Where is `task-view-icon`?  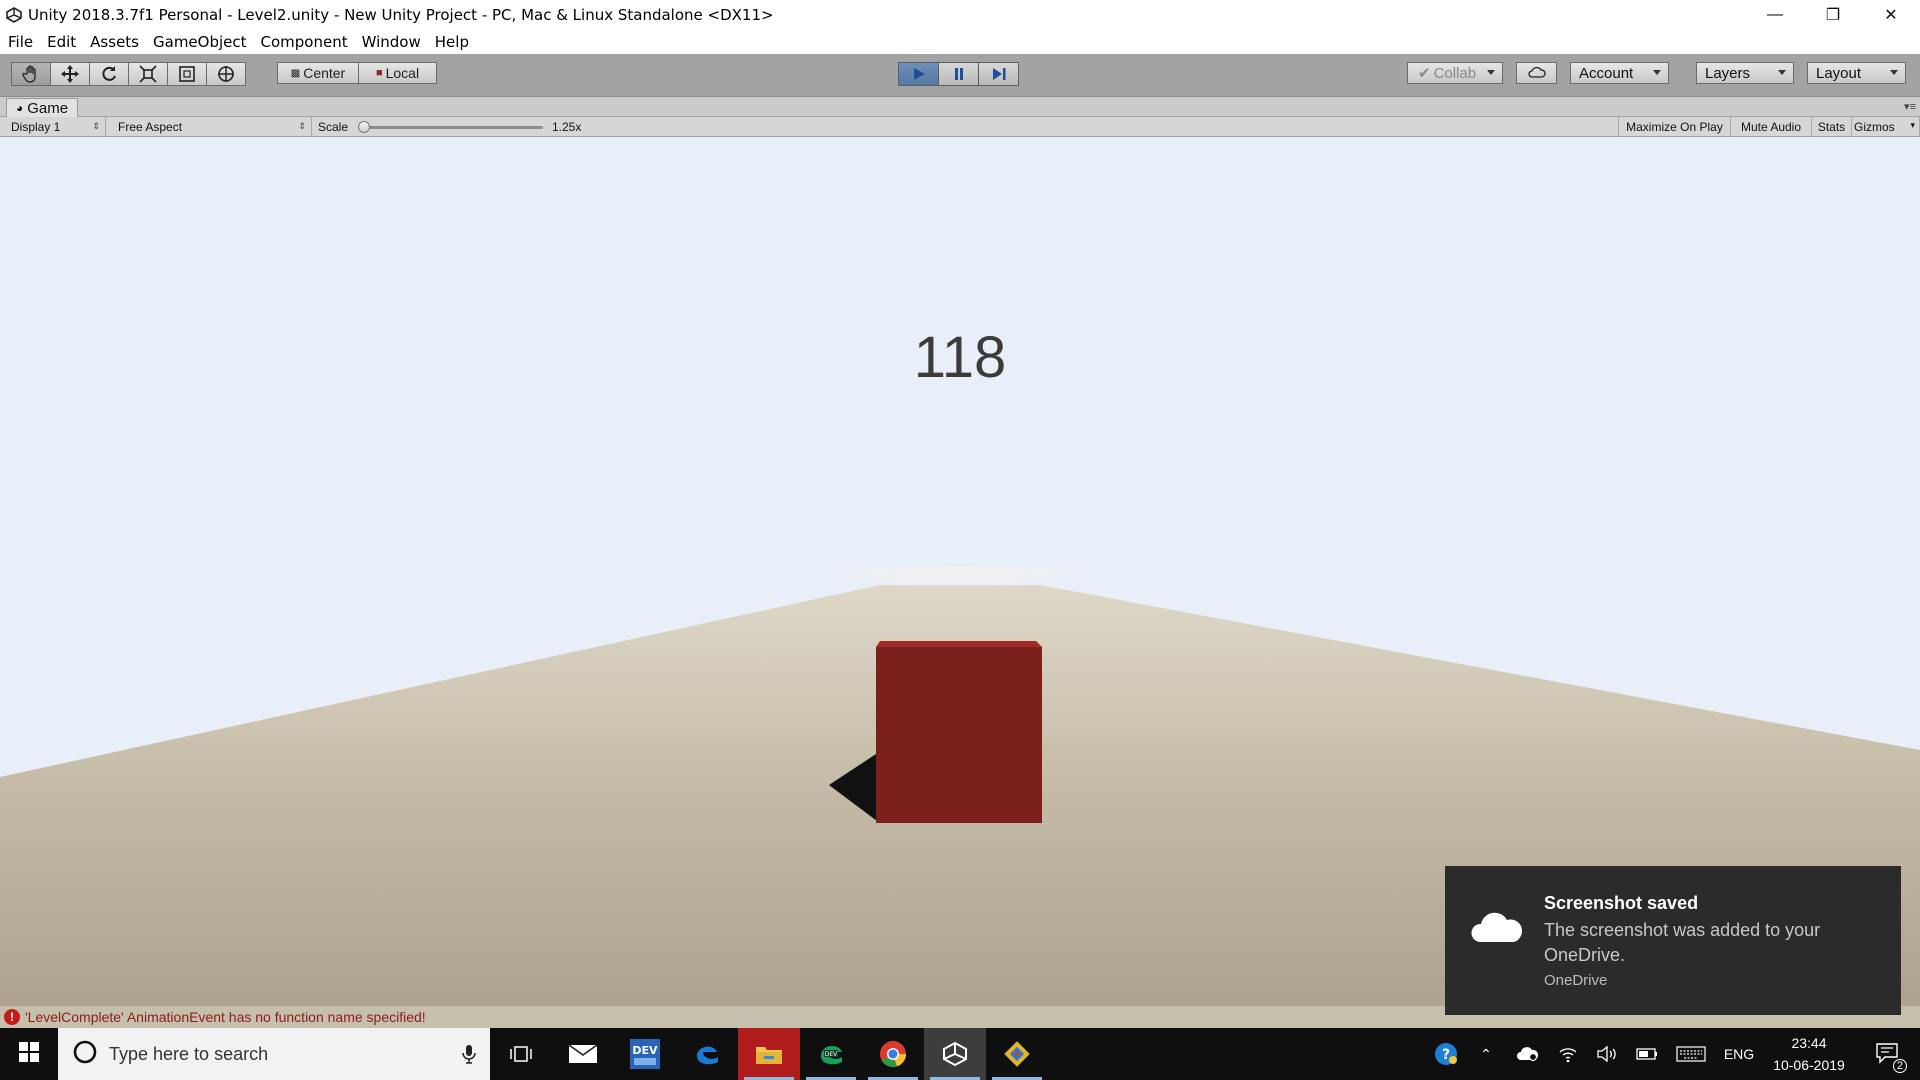
task-view-icon is located at coordinates (521, 1054).